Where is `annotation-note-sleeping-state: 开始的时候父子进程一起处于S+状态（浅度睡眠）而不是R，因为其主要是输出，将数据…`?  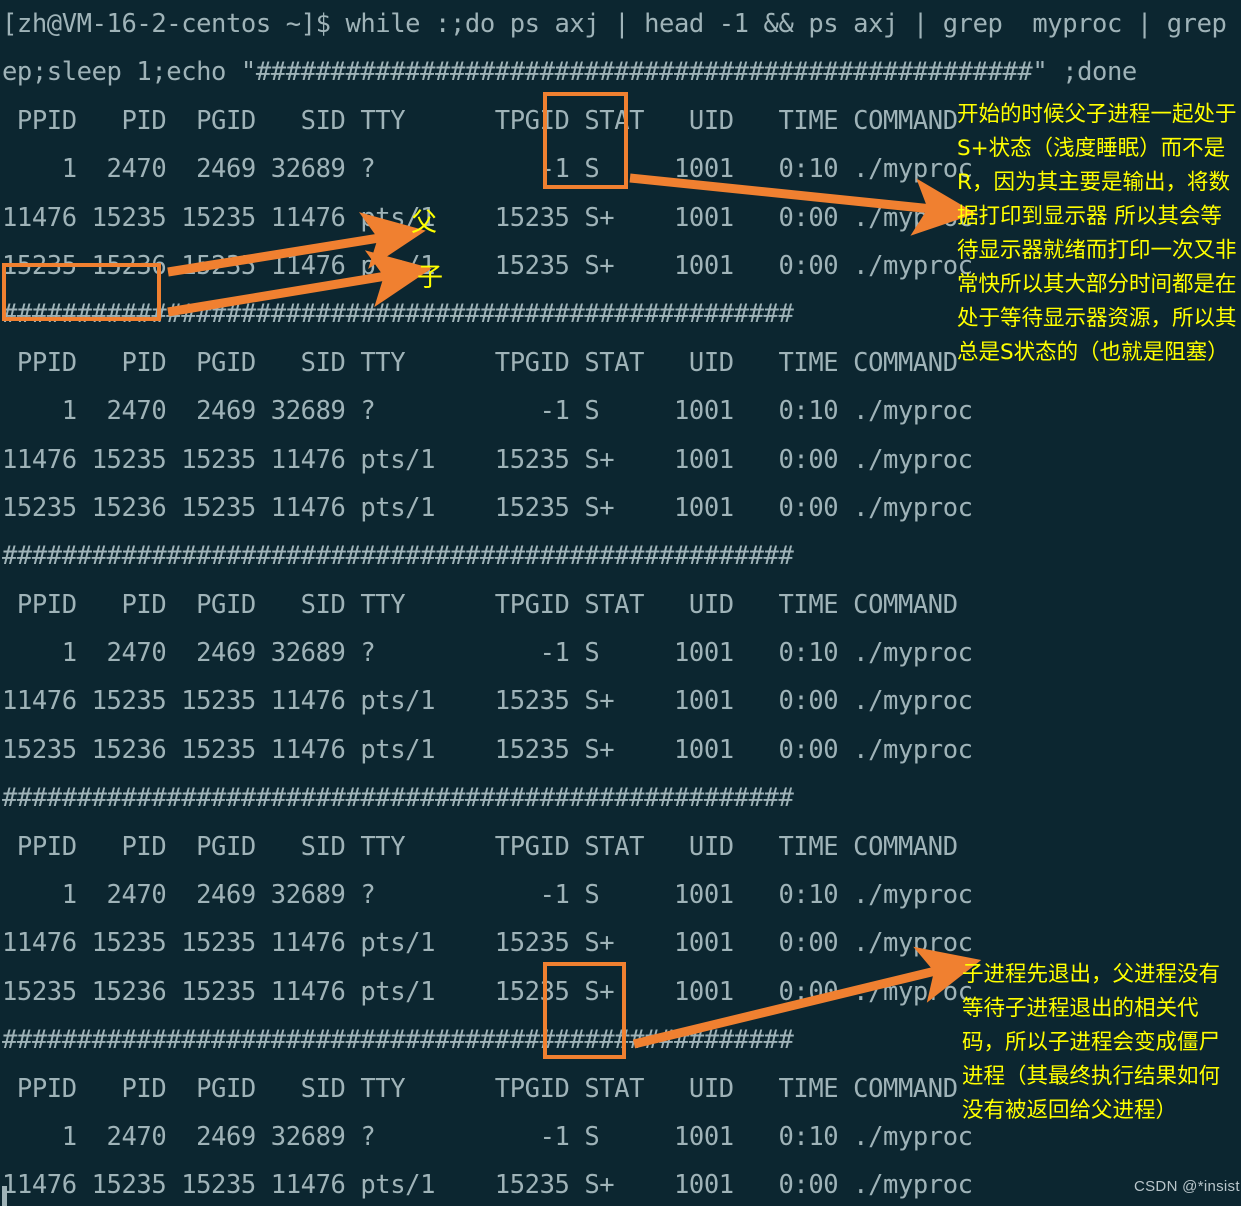
annotation-note-sleeping-state: 开始的时候父子进程一起处于S+状态（浅度睡眠）而不是R，因为其主要是输出，将数据… is located at coordinates (1097, 233).